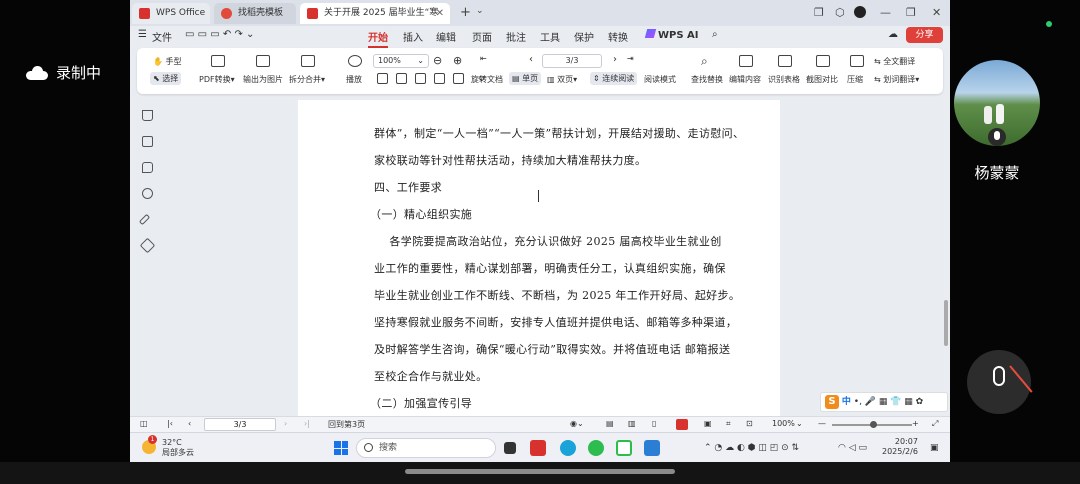  I want to click on ime-tools-icon: •, 🎤 ▦ 👕 ▦ ✿, so click(888, 402).